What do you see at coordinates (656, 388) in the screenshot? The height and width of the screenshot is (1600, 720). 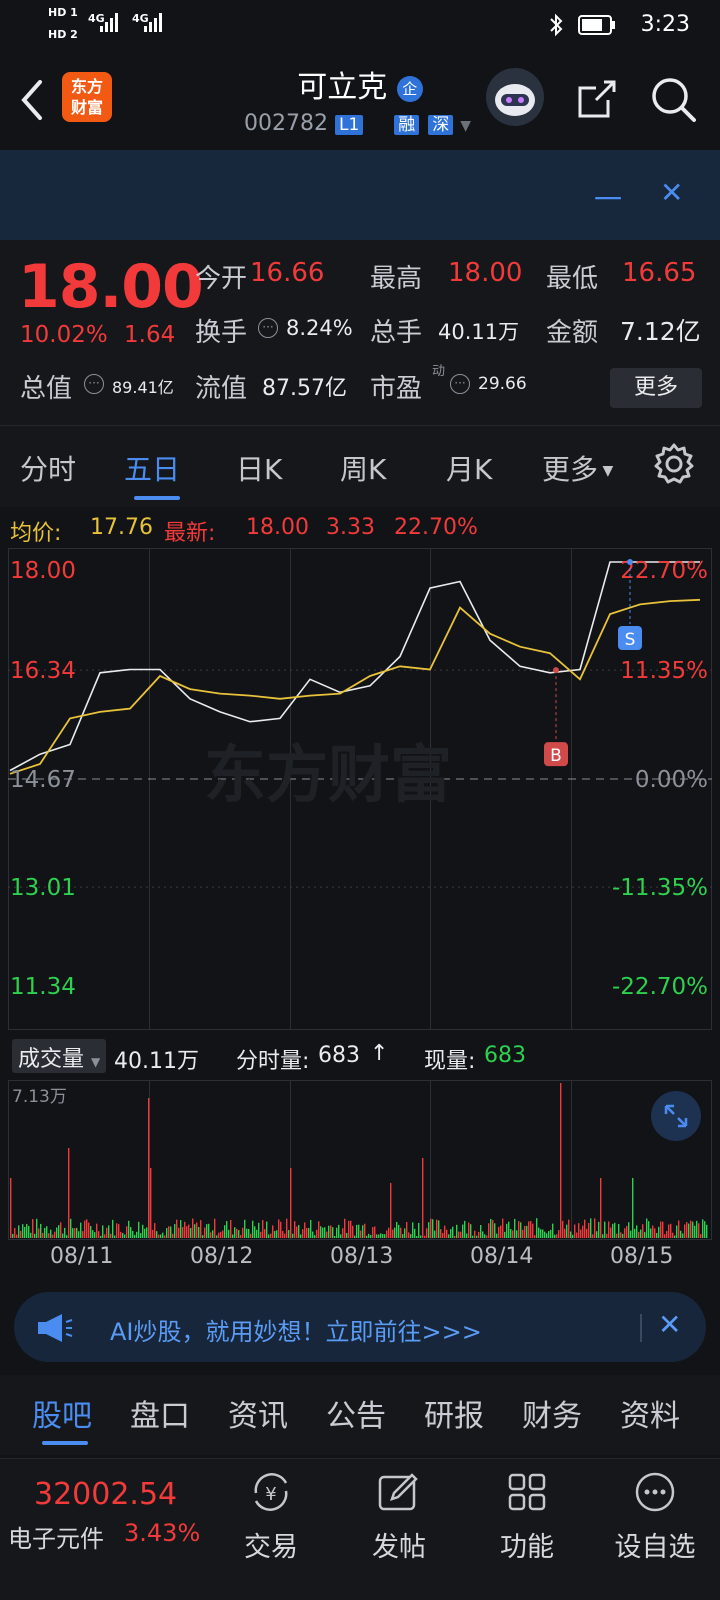 I see `more-button: 更多` at bounding box center [656, 388].